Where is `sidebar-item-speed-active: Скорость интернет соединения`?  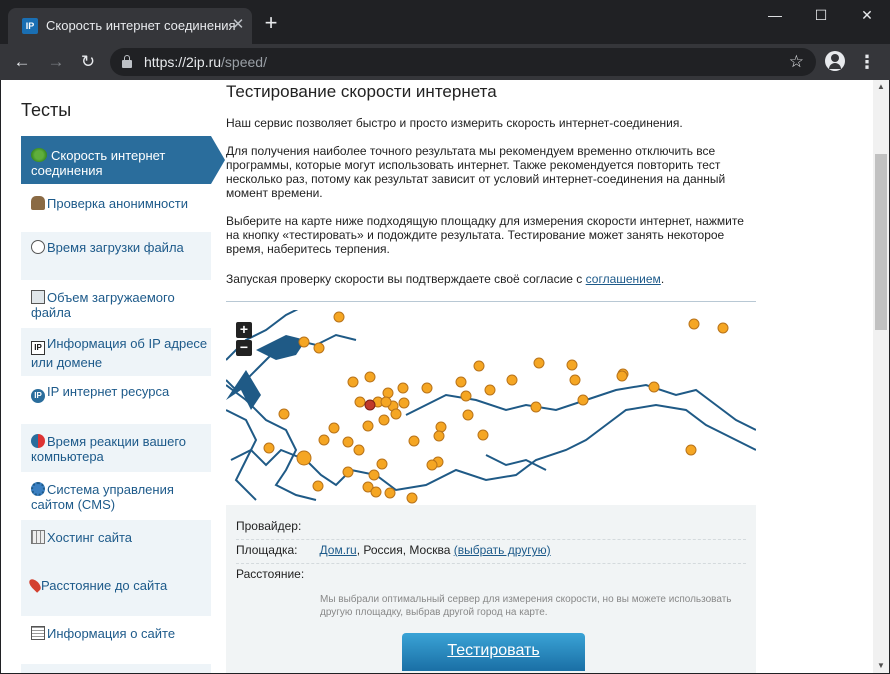
sidebar-item-speed-active: Скорость интернет соединения is located at coordinates (123, 160).